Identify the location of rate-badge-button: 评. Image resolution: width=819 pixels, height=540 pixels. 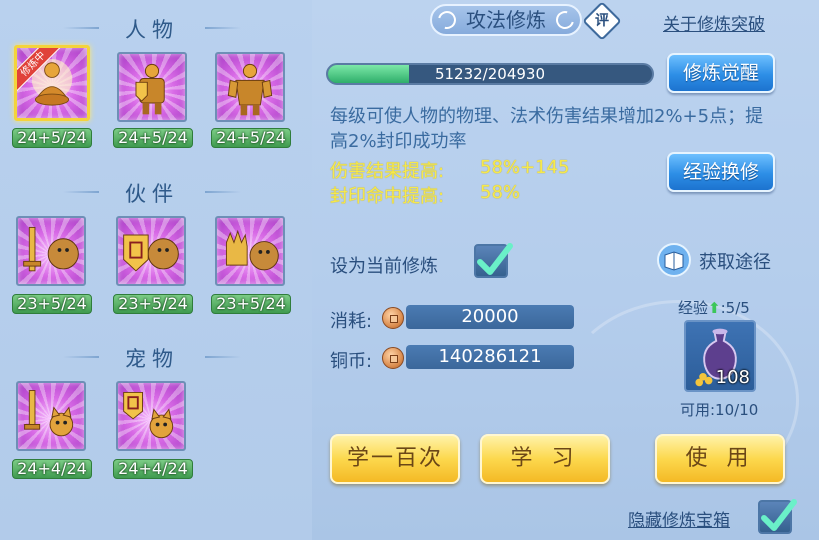
(602, 21).